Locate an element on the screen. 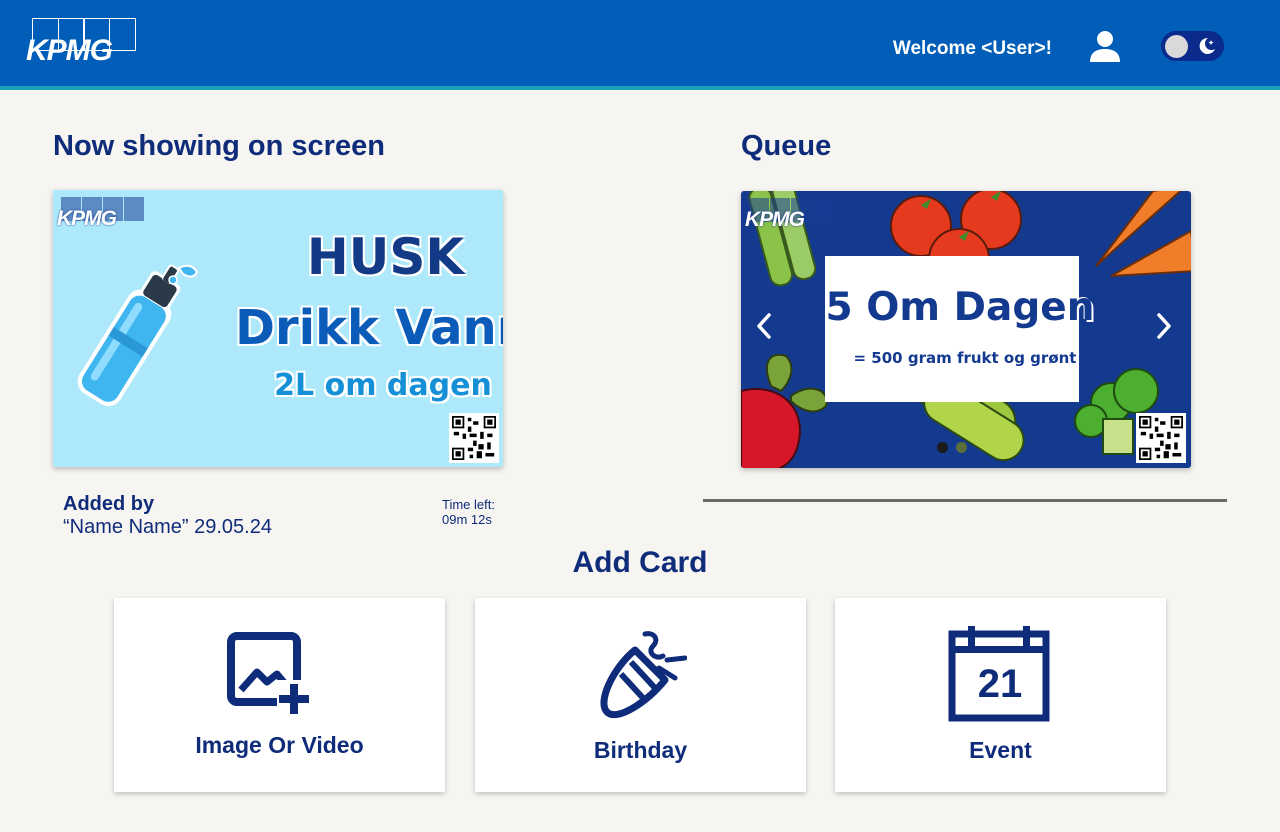 This screenshot has height=832, width=1280. moon-icon is located at coordinates (1207, 45).